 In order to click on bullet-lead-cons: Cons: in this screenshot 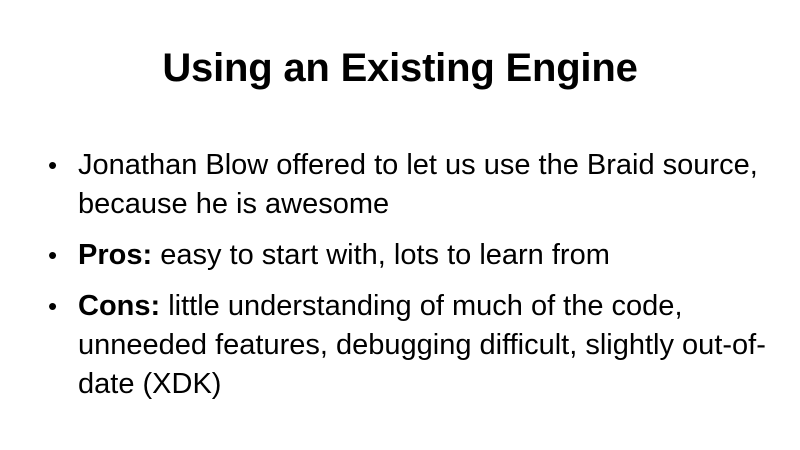, I will do `click(119, 306)`.